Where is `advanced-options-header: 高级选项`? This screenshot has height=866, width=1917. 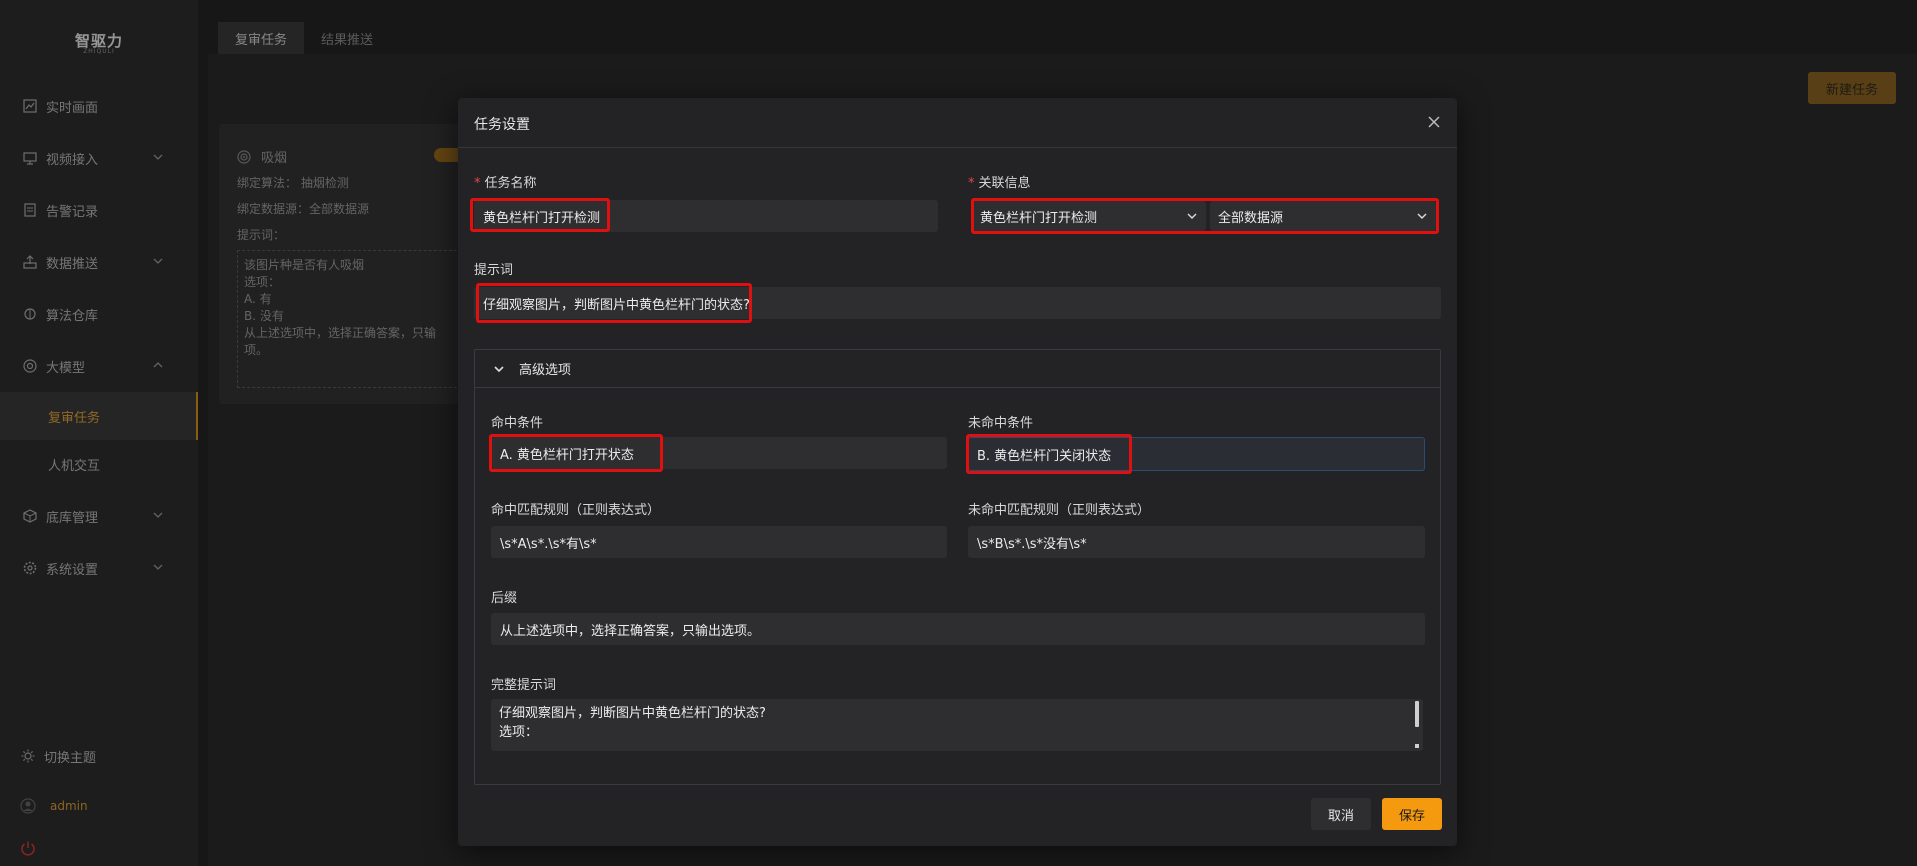 advanced-options-header: 高级选项 is located at coordinates (957, 369).